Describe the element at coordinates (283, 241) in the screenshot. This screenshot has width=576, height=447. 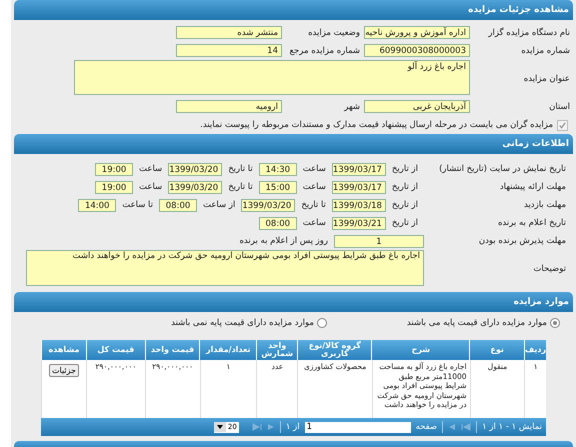
I see `field-label: روز پس از اعلام به برنده` at that location.